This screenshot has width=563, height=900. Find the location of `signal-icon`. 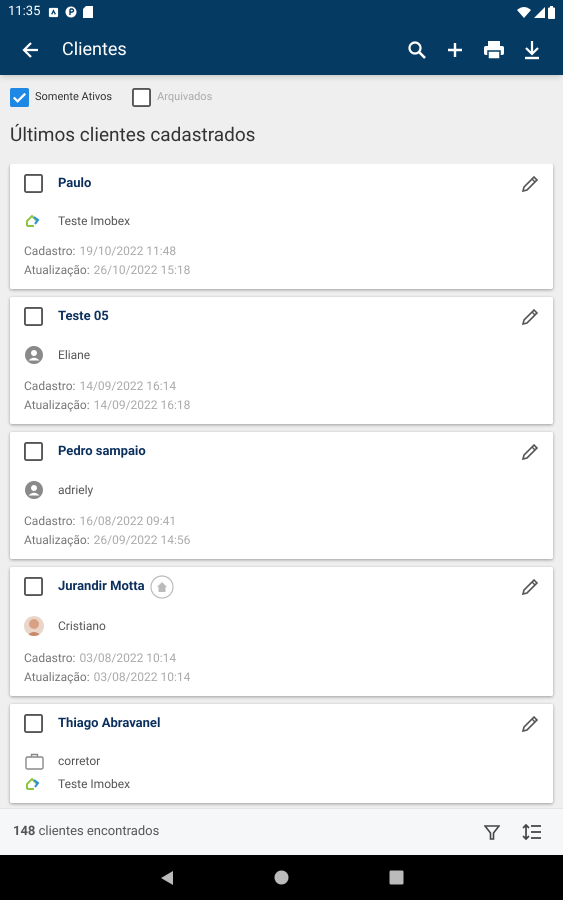

signal-icon is located at coordinates (539, 12).